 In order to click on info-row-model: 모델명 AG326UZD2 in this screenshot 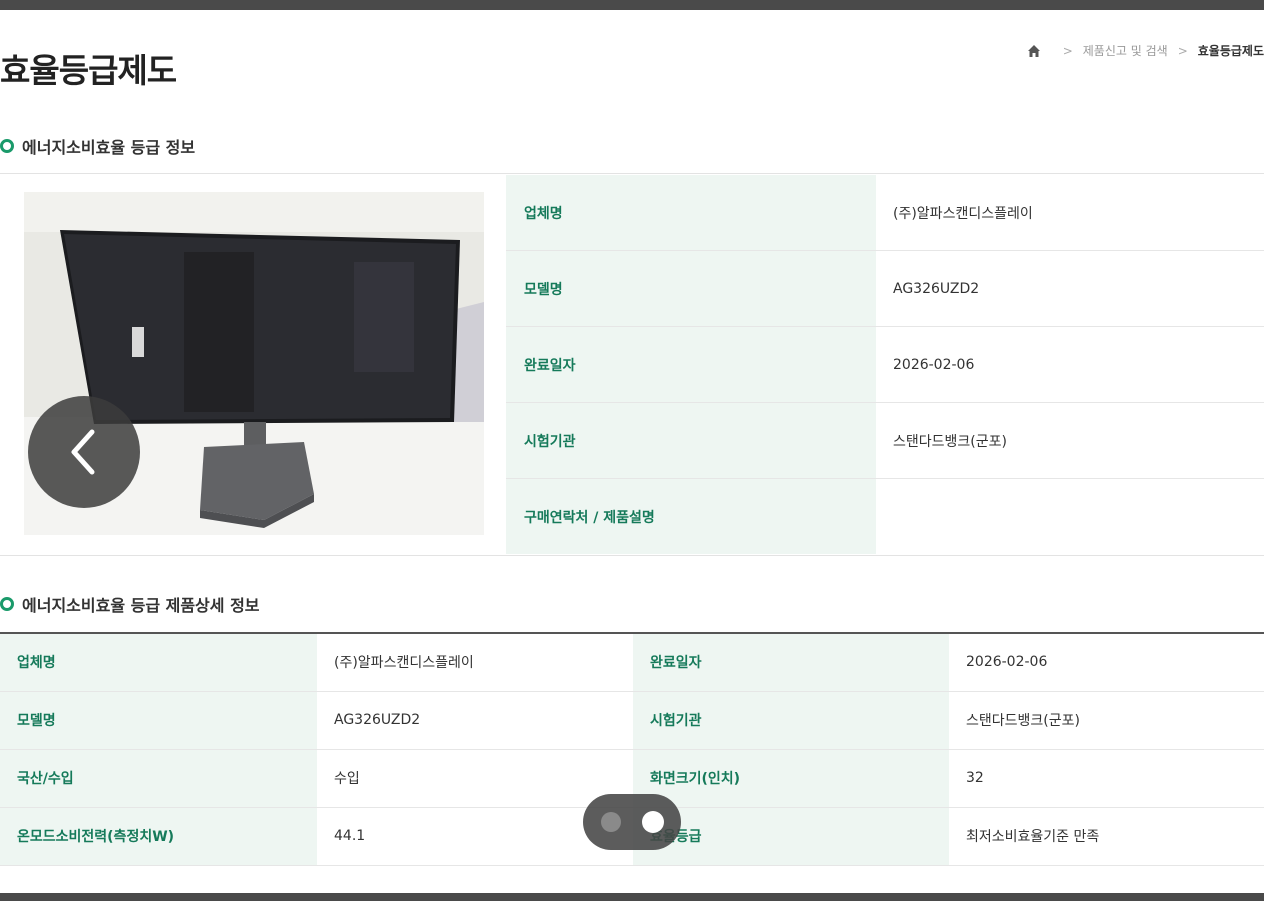, I will do `click(885, 288)`.